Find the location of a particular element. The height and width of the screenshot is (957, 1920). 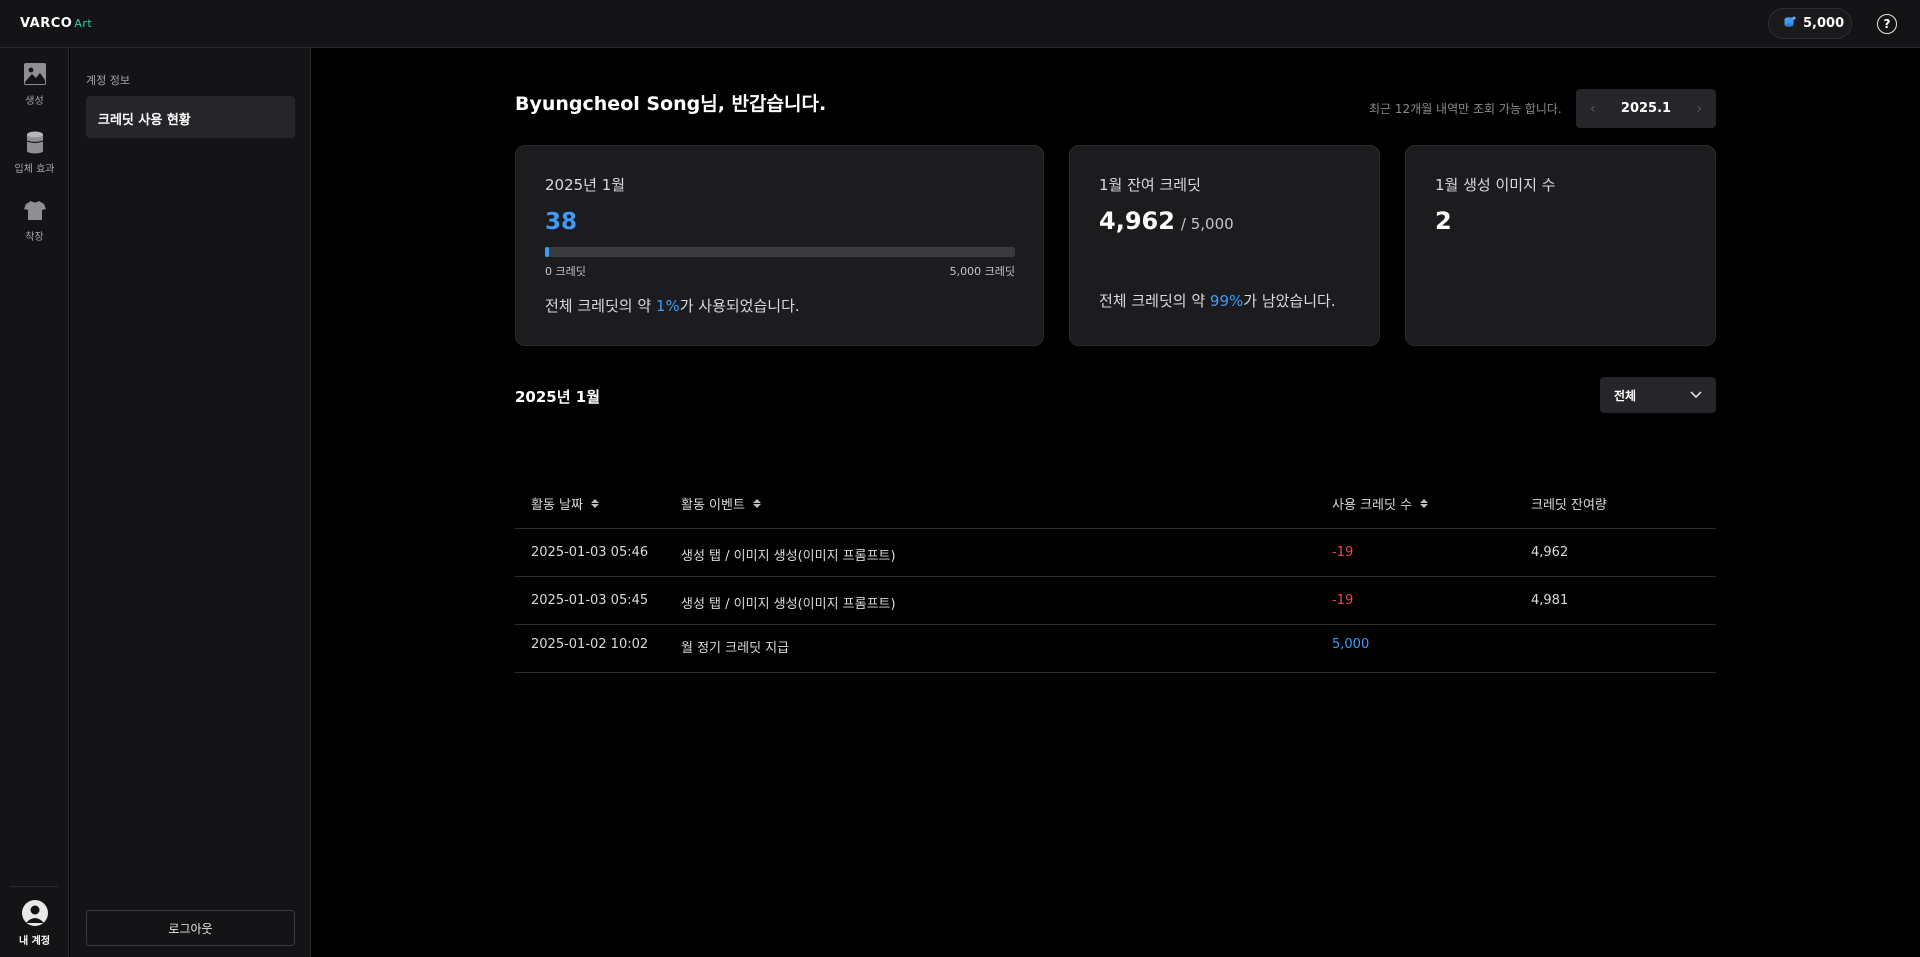

history-notice: 최근 12개월 내역만 조회 가능 합니다. is located at coordinates (1465, 109).